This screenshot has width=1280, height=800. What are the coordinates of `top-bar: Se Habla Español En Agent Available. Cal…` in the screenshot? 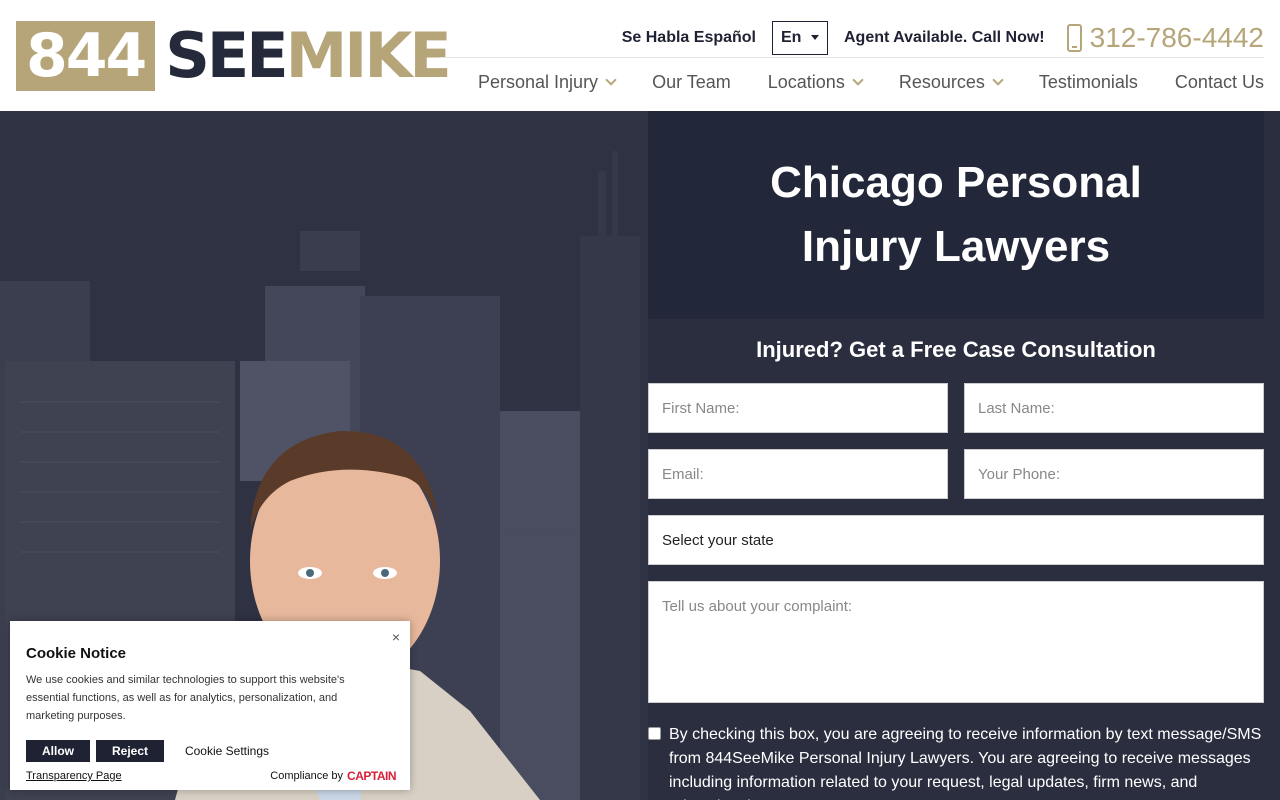 It's located at (852, 38).